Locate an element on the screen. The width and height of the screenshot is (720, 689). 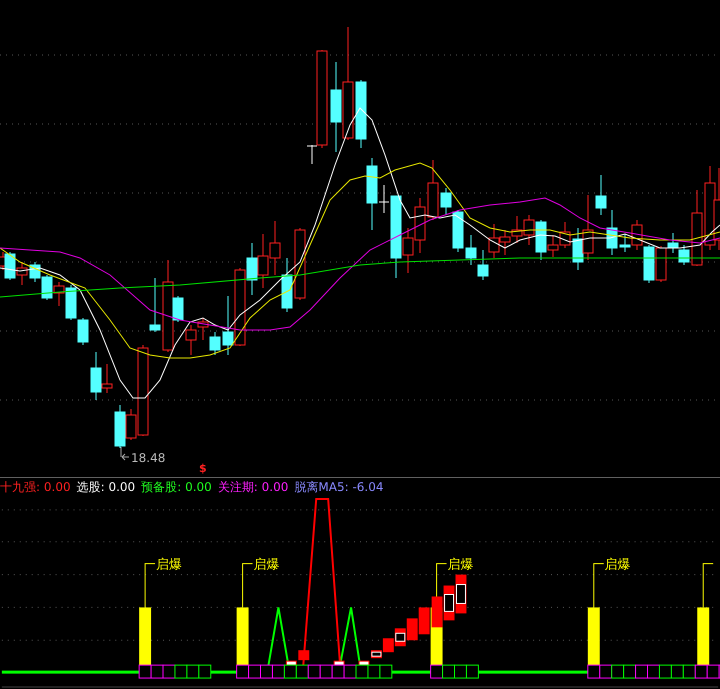
legend-item: 选股: 0.00 is located at coordinates (106, 487).